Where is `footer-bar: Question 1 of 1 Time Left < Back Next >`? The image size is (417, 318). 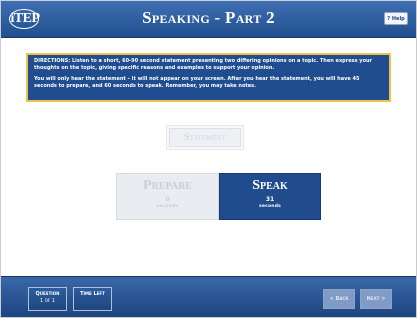
footer-bar: Question 1 of 1 Time Left < Back Next > is located at coordinates (208, 296).